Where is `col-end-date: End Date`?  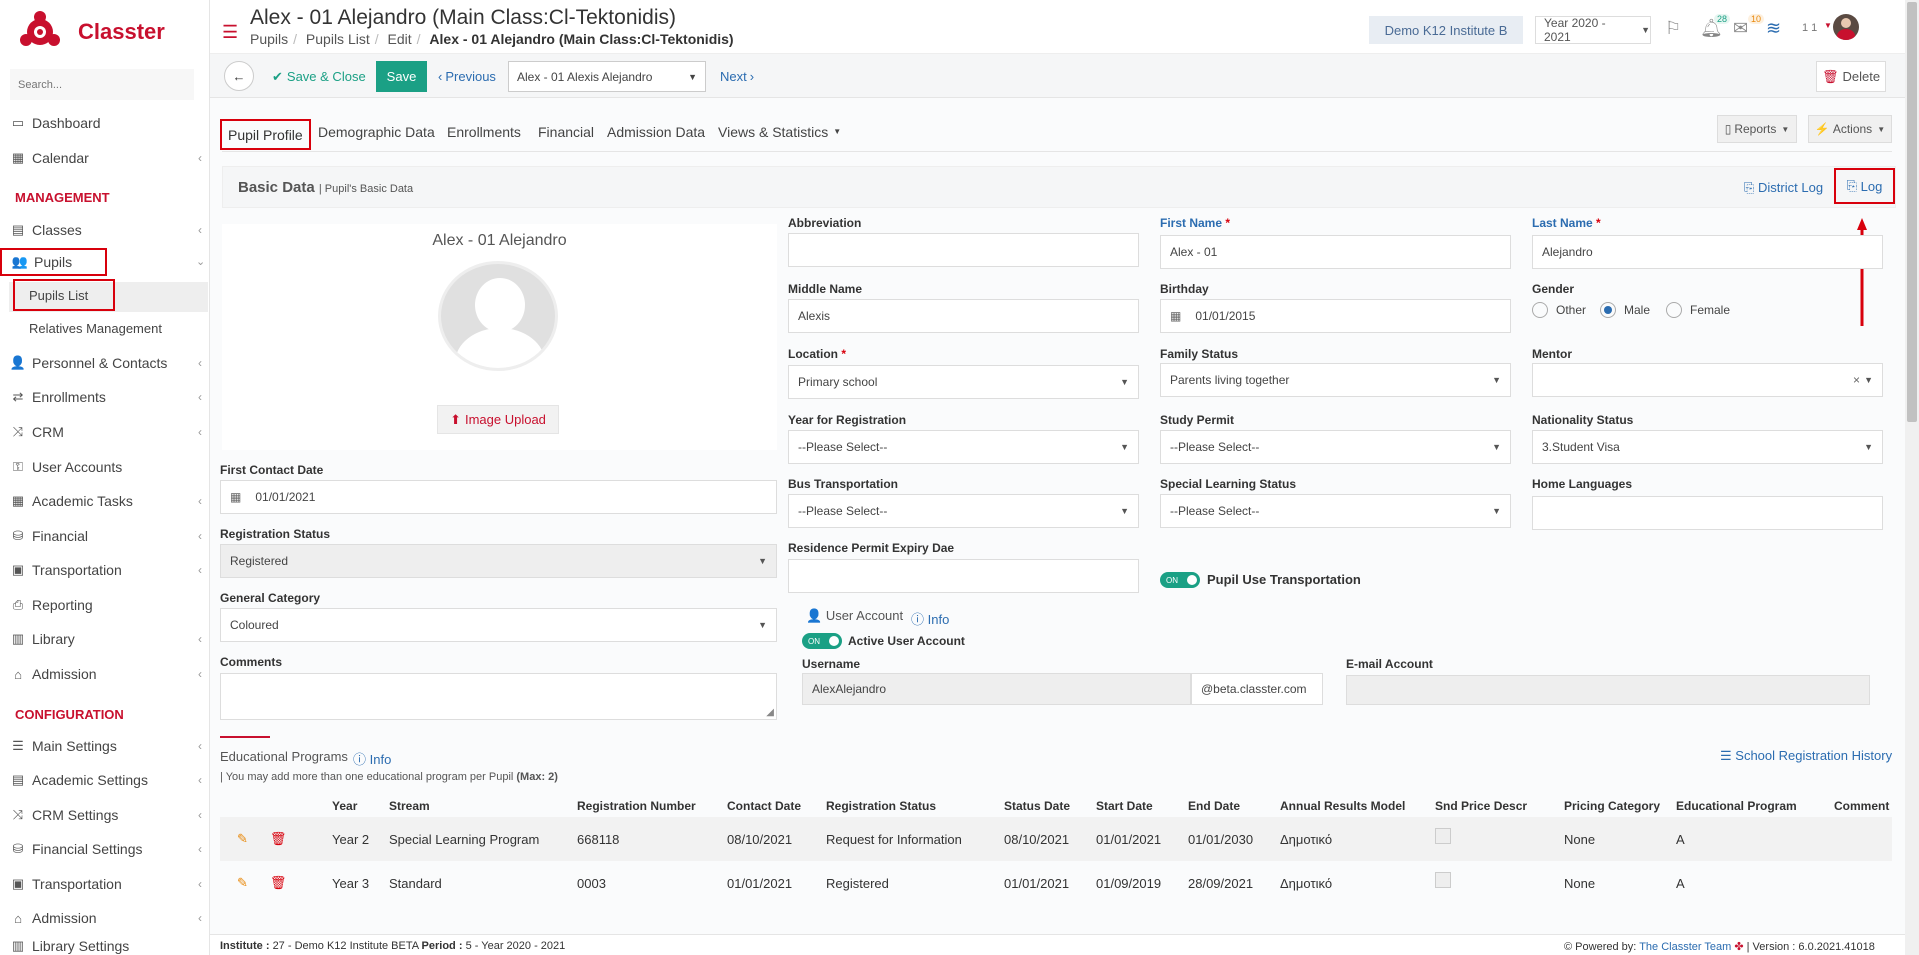 col-end-date: End Date is located at coordinates (1234, 806).